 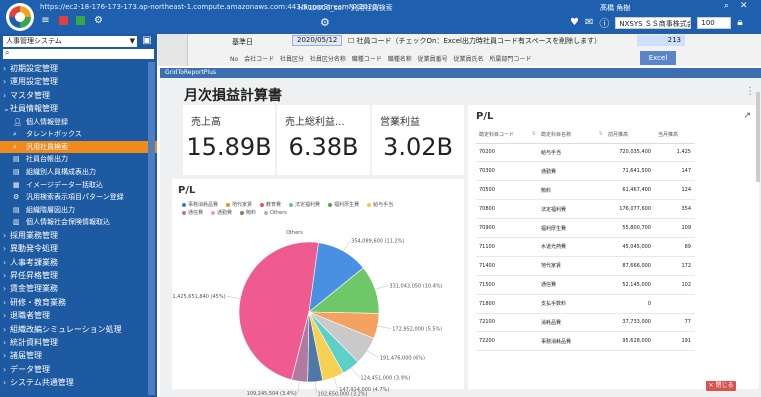 I want to click on mail-icon: ✉, so click(x=589, y=22).